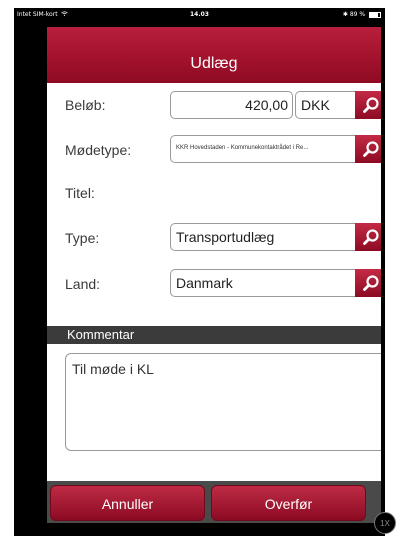 Image resolution: width=411 pixels, height=536 pixels. What do you see at coordinates (225, 237) in the screenshot?
I see `type-value: Transportudlæg` at bounding box center [225, 237].